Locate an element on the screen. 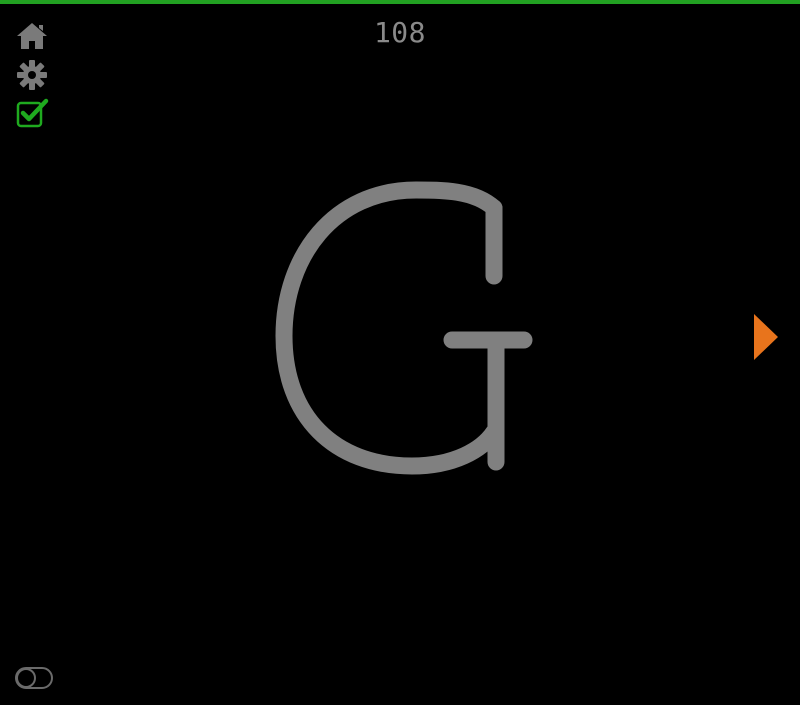 The height and width of the screenshot is (705, 800). toggle-off-icon is located at coordinates (34, 678).